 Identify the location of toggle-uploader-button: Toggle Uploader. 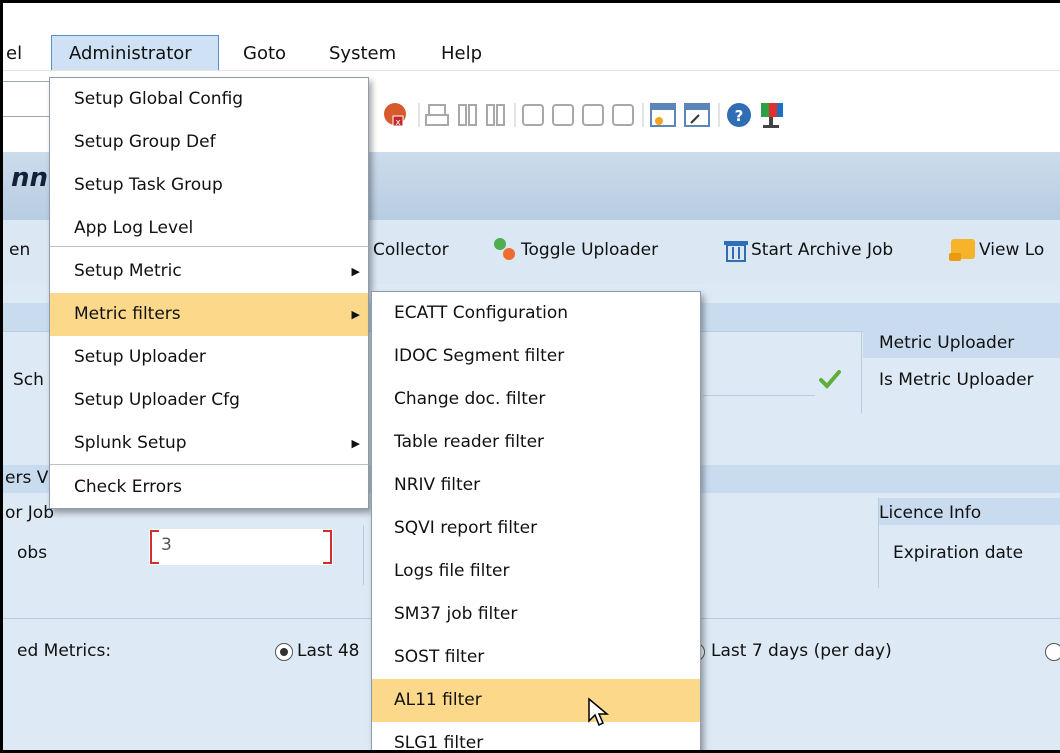
(589, 250).